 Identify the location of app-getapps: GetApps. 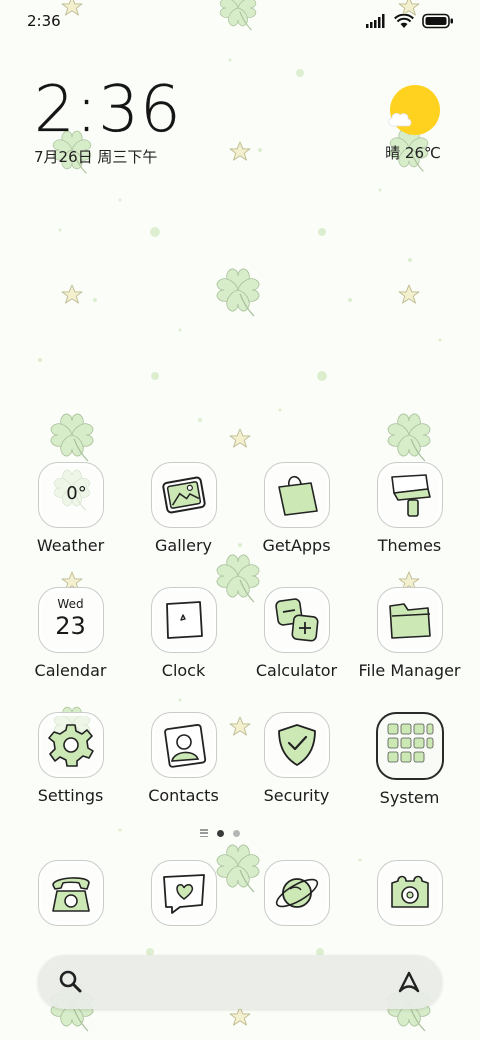
(296, 524).